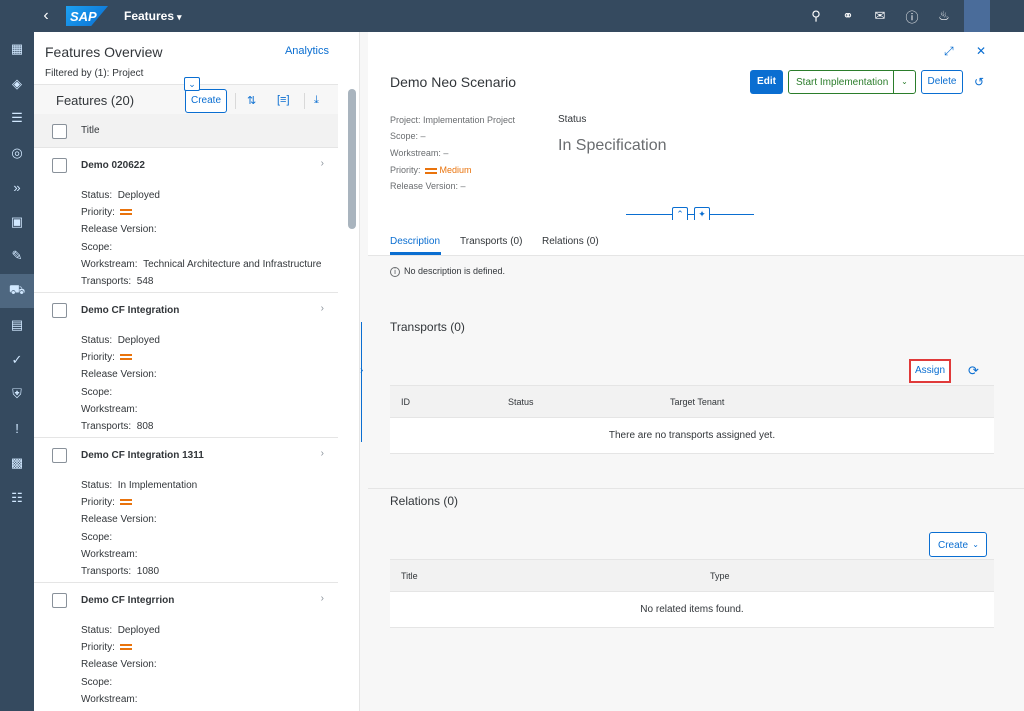  I want to click on scrollbar, so click(352, 159).